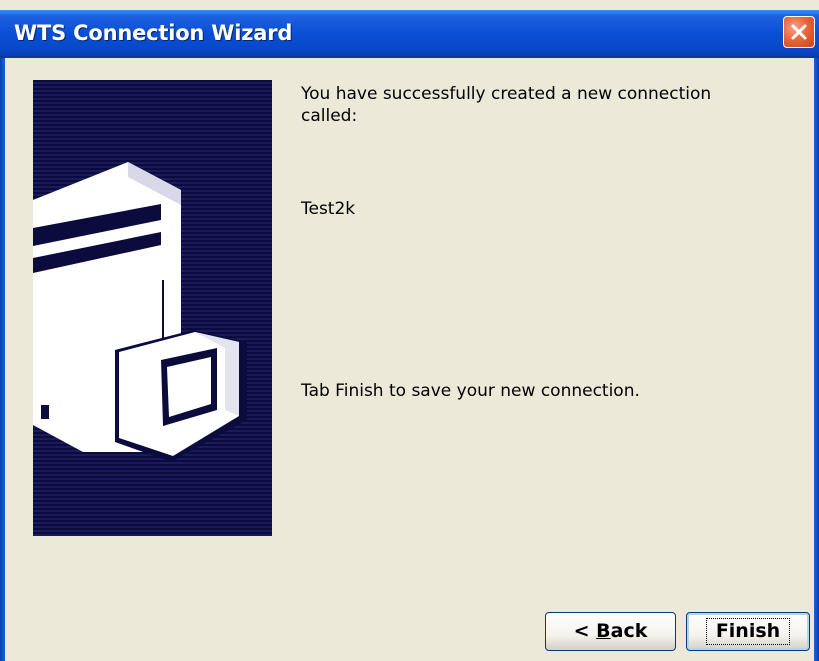 This screenshot has width=819, height=661. Describe the element at coordinates (328, 209) in the screenshot. I see `connection-name: Test2k` at that location.